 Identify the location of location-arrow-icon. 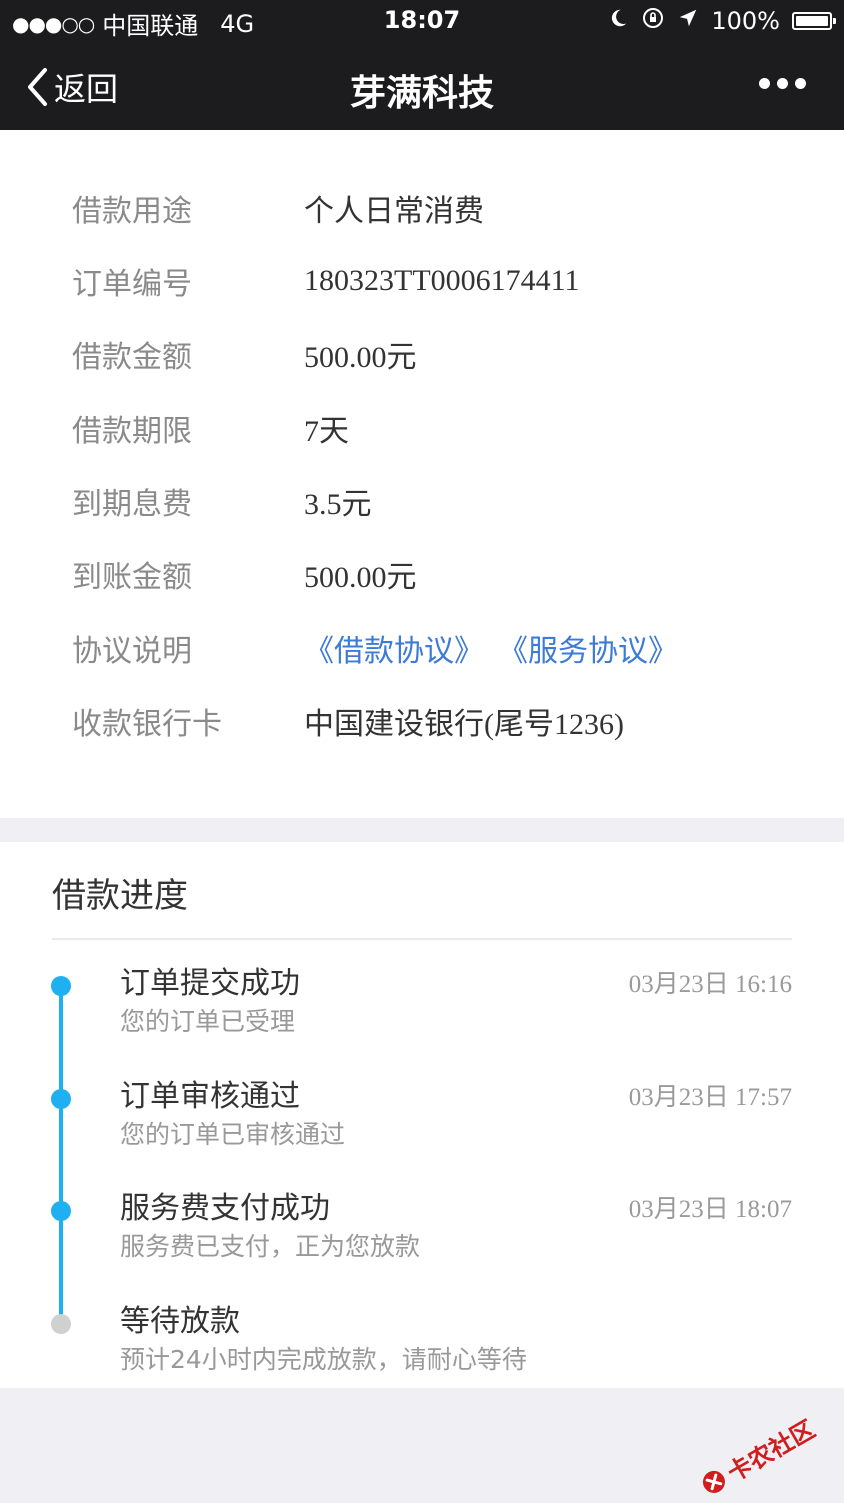
(688, 21).